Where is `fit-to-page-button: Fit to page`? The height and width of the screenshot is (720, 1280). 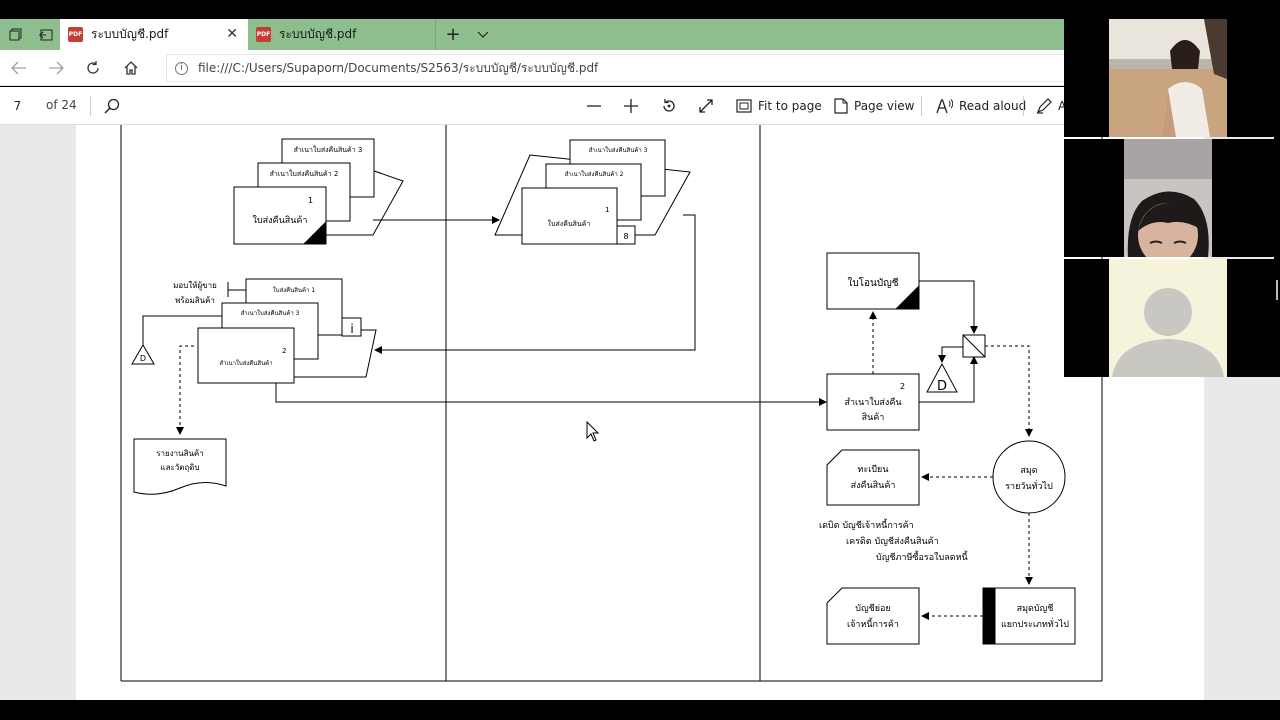
fit-to-page-button: Fit to page is located at coordinates (779, 106).